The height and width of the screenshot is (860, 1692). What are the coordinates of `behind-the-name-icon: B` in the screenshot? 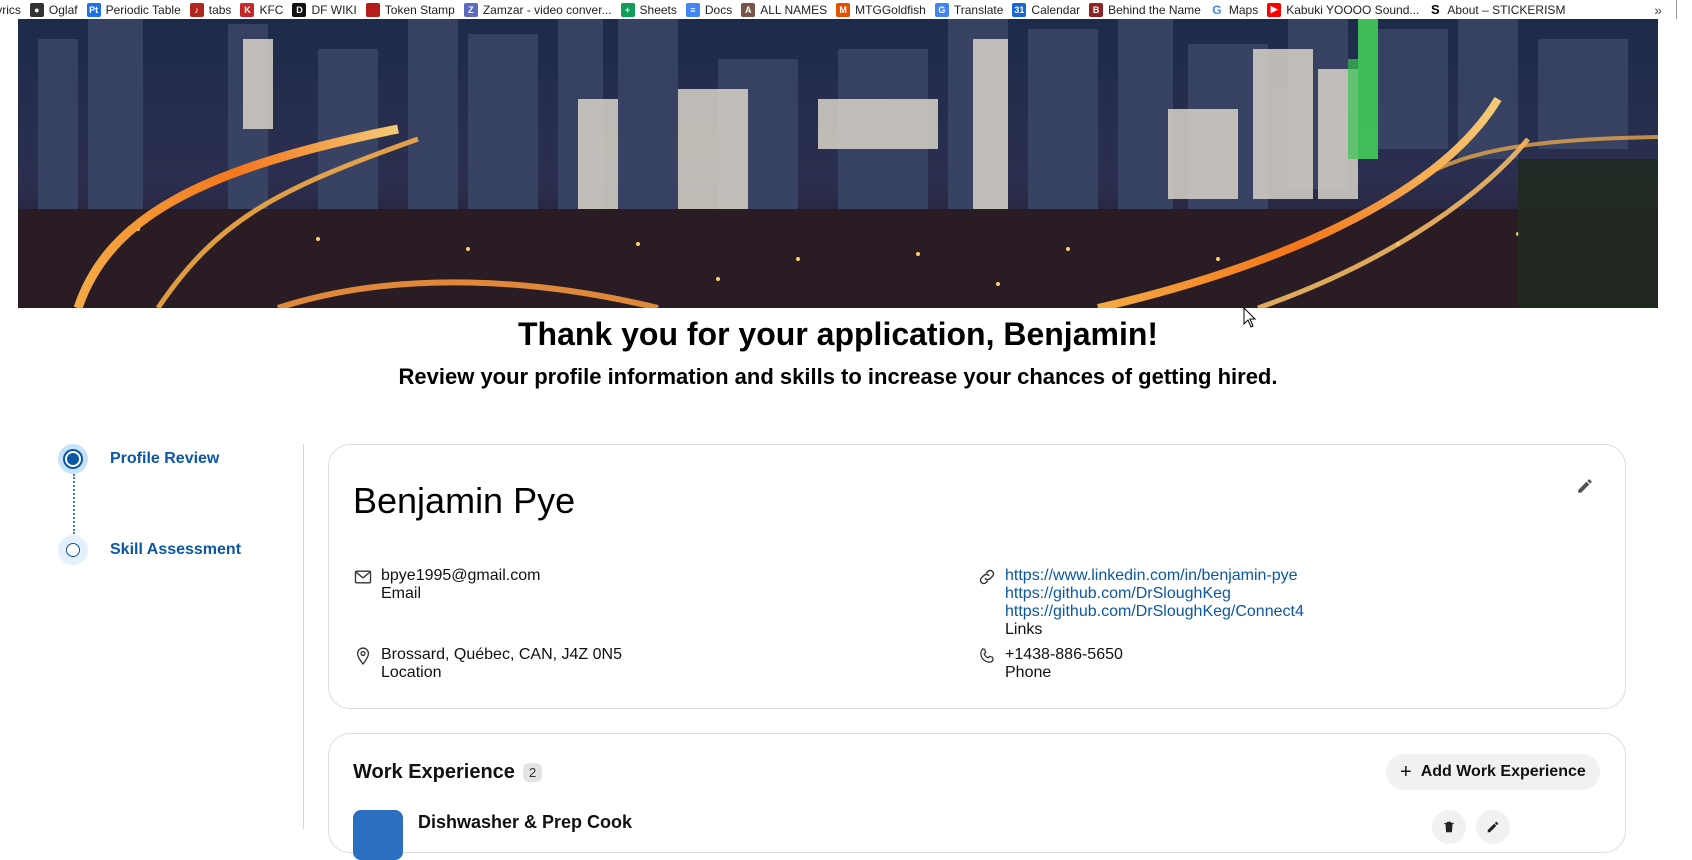 It's located at (1096, 9).